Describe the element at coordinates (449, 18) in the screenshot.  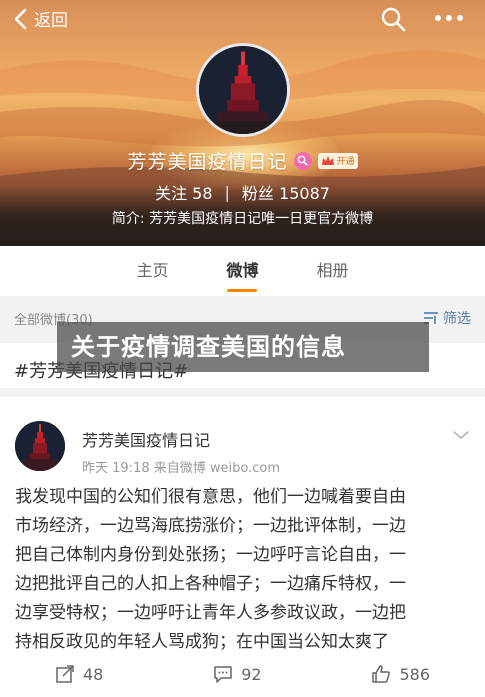
I see `more-dots-icon` at that location.